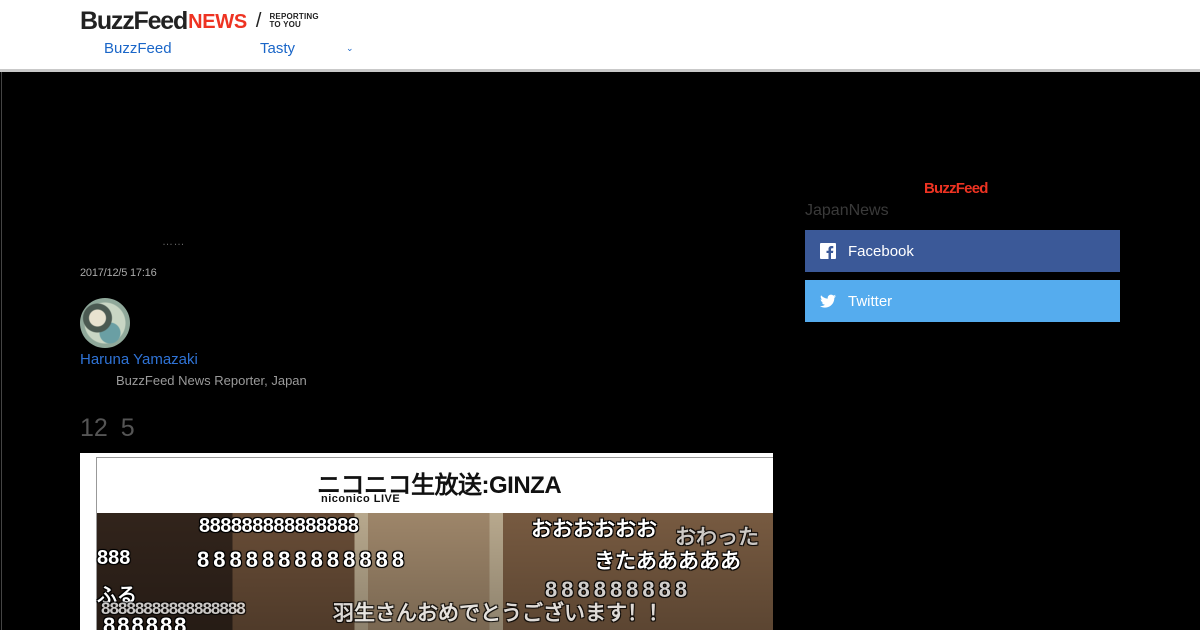  What do you see at coordinates (217, 21) in the screenshot?
I see `logo-news-text: NEWS` at bounding box center [217, 21].